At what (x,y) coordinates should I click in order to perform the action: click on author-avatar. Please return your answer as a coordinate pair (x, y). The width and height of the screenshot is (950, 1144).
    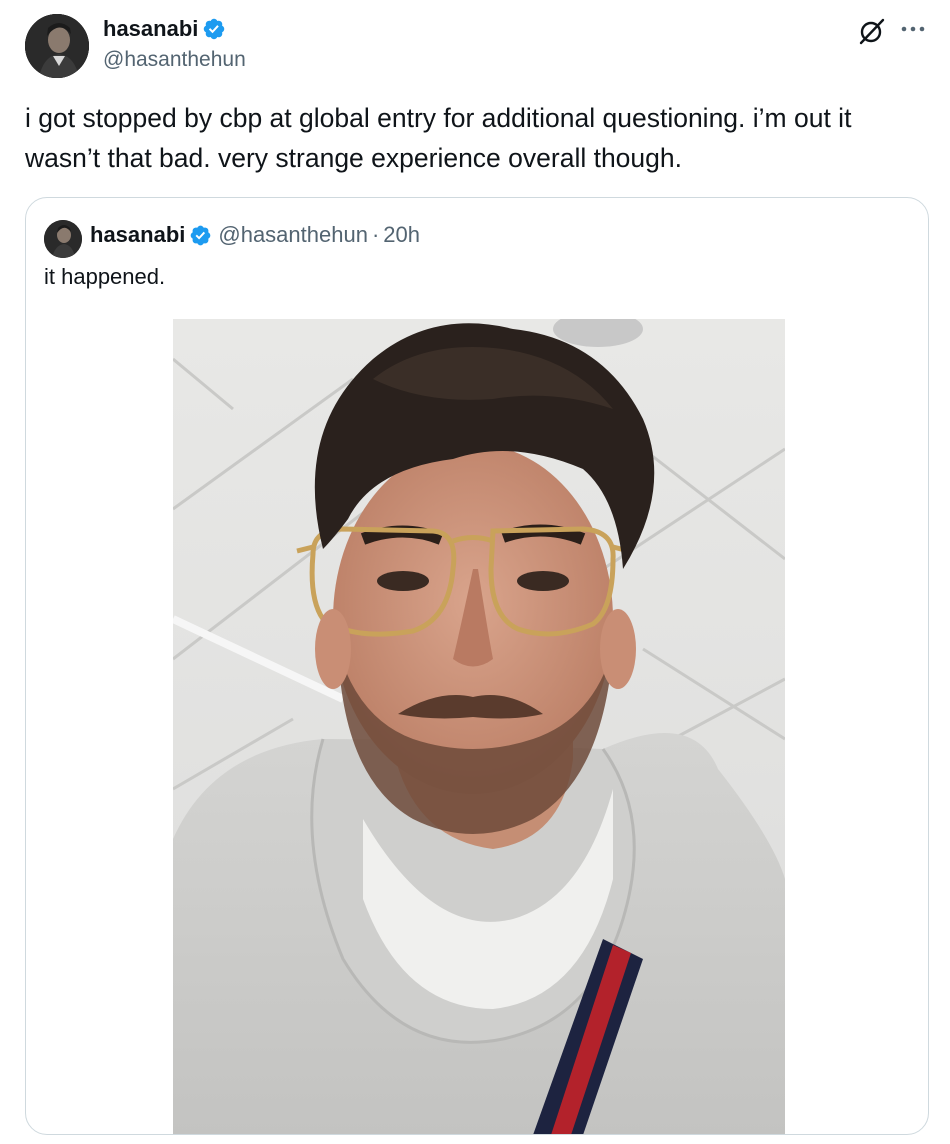
    Looking at the image, I should click on (57, 46).